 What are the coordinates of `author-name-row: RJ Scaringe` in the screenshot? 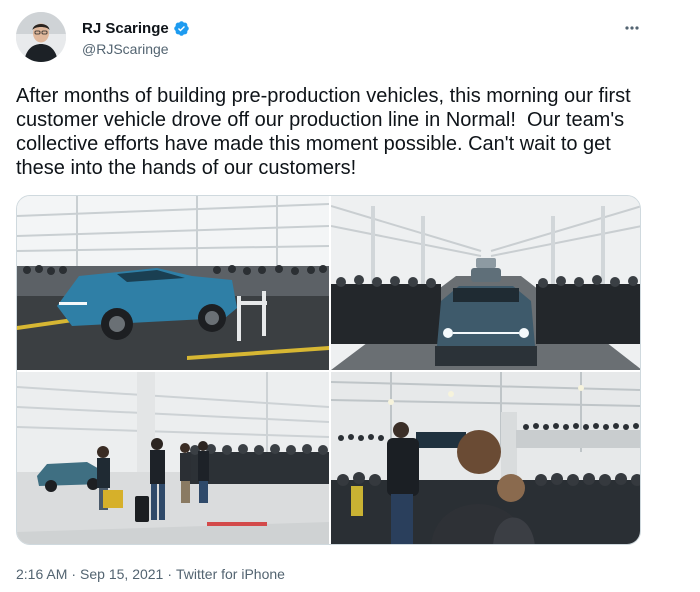 It's located at (136, 28).